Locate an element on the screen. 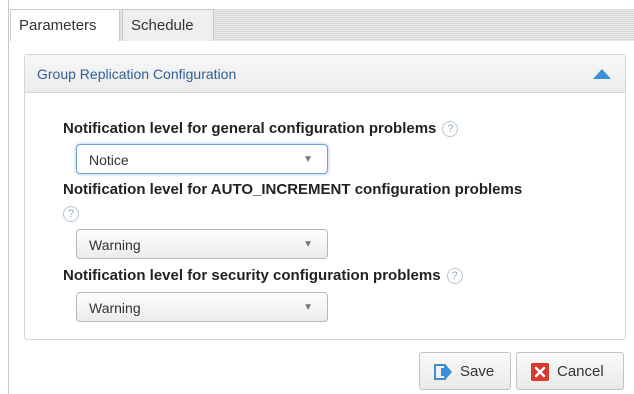 The width and height of the screenshot is (634, 394). select-value: Notice is located at coordinates (109, 160).